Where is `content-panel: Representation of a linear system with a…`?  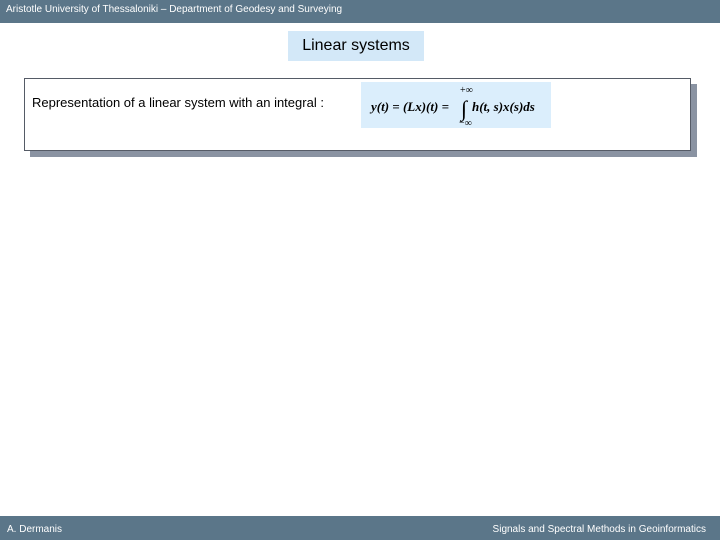 content-panel: Representation of a linear system with a… is located at coordinates (357, 114).